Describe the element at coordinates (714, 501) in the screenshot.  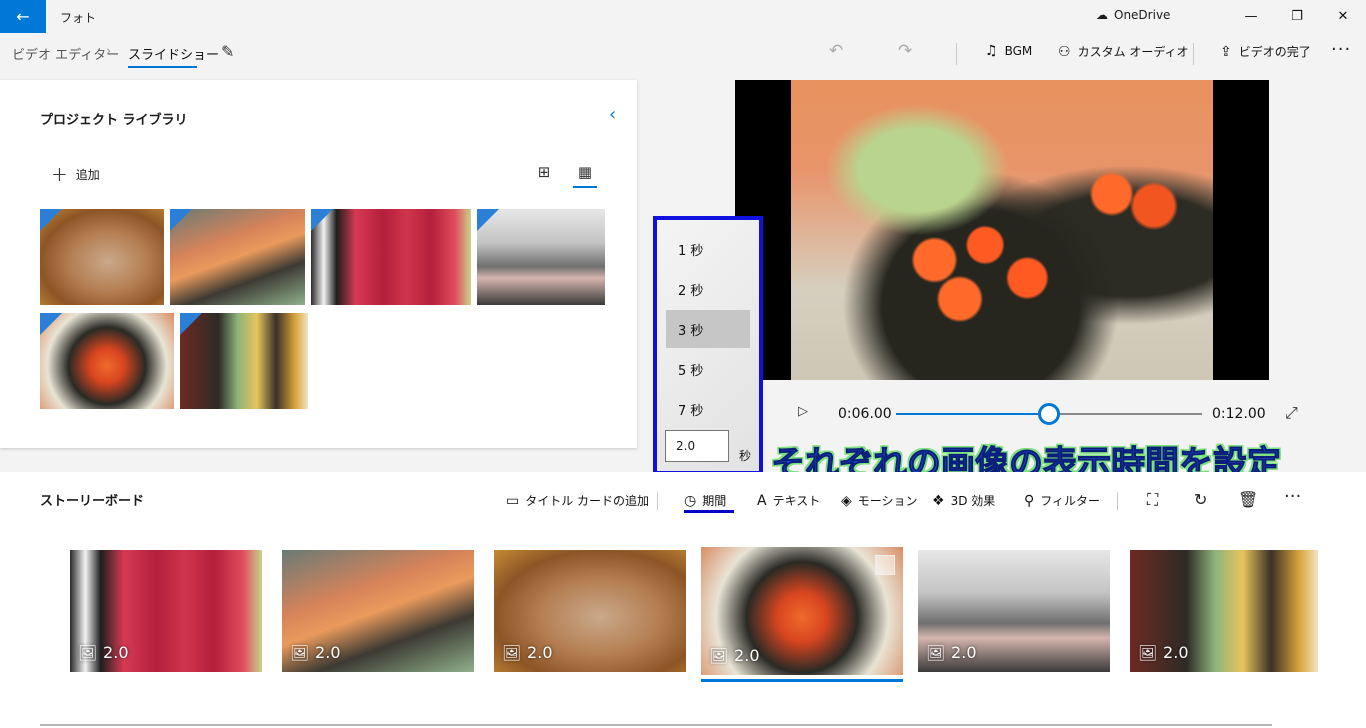
I see `duration-label: 期間` at that location.